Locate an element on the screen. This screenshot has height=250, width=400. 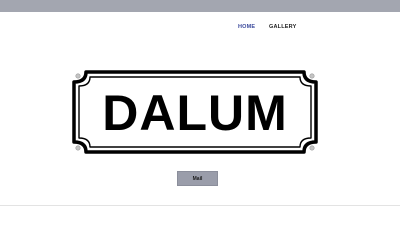
screw-icon-top-left is located at coordinates (78, 76).